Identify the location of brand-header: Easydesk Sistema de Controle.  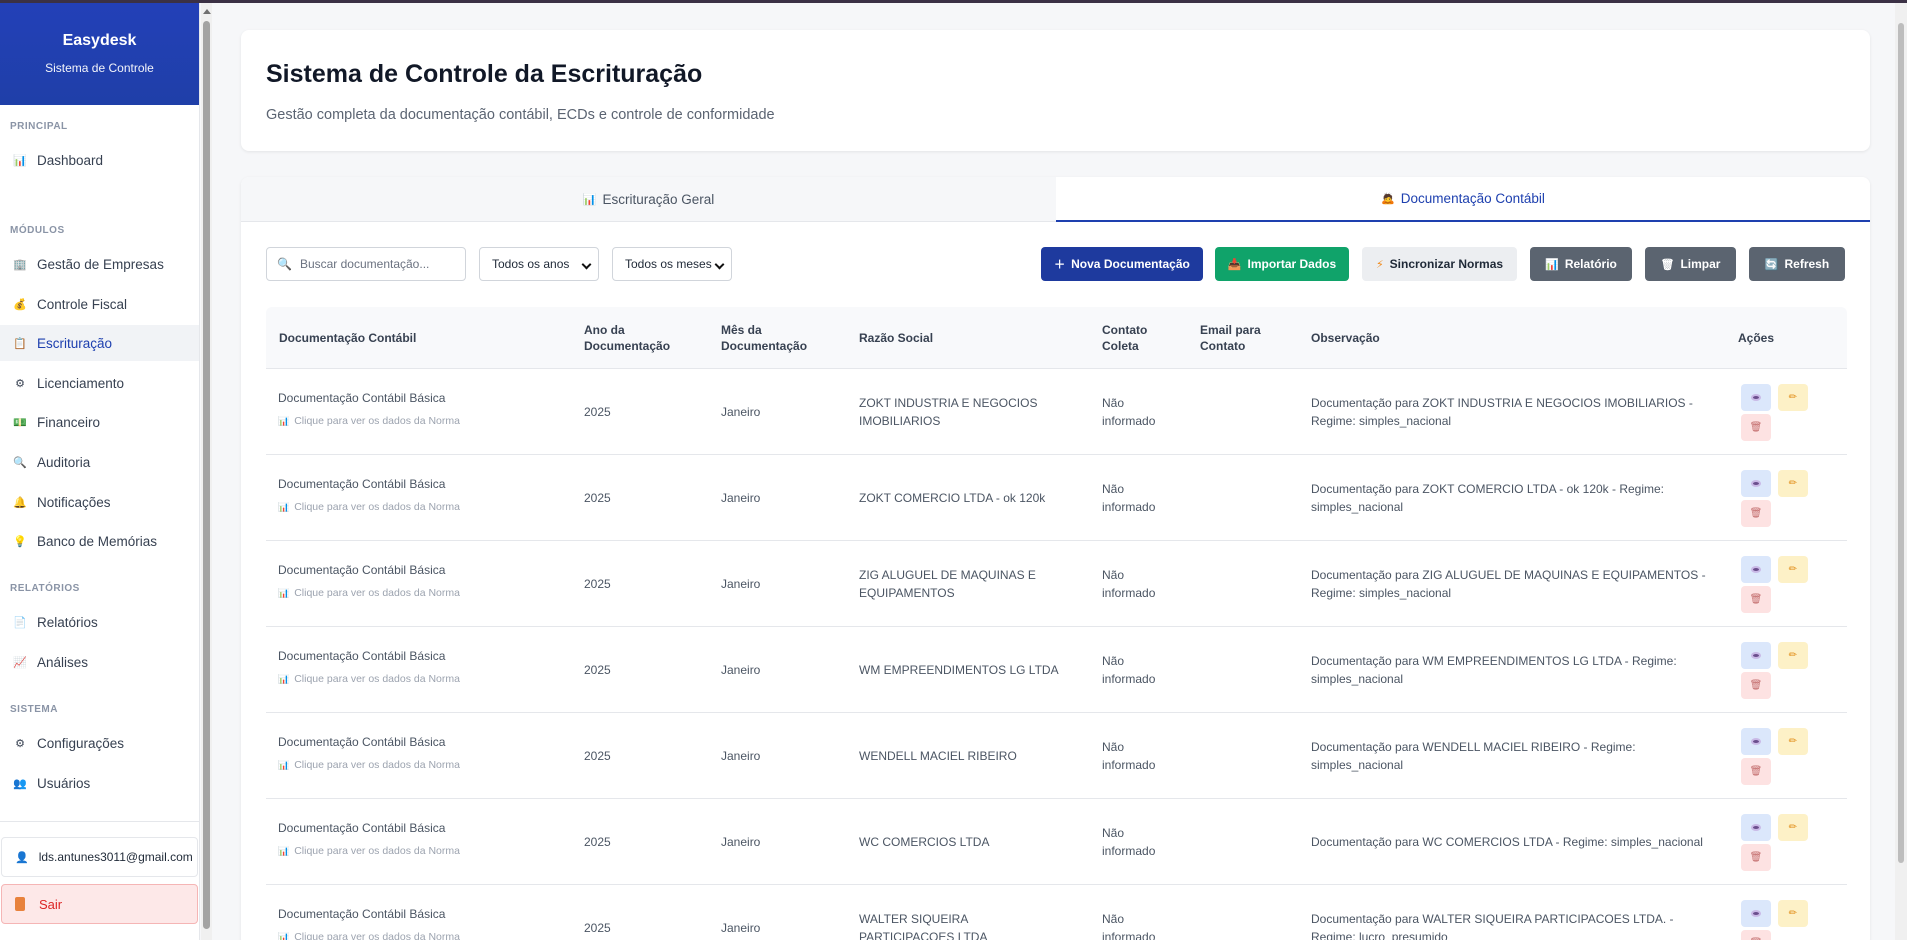
(99, 54).